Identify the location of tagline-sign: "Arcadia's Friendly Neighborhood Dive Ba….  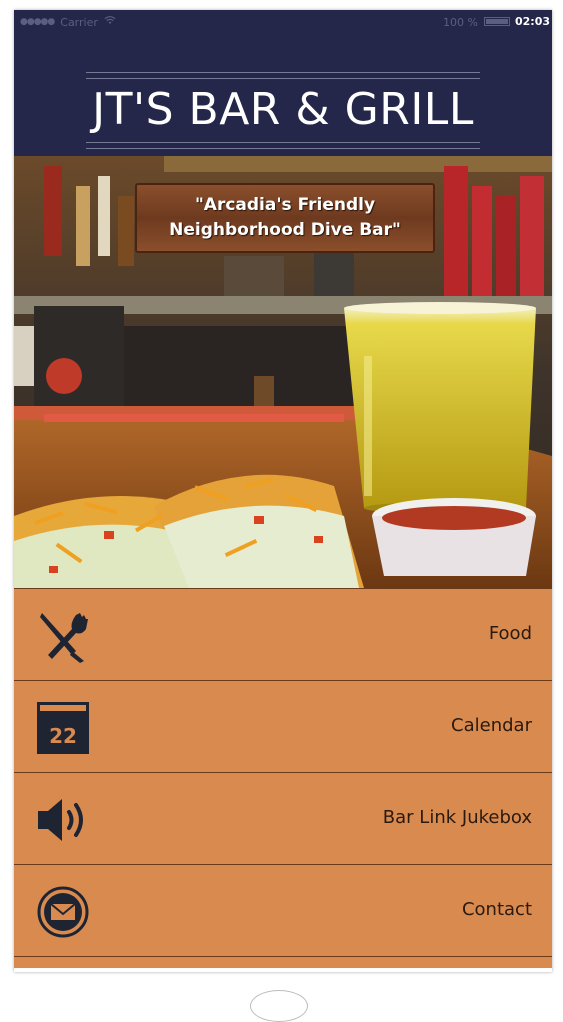
(285, 218).